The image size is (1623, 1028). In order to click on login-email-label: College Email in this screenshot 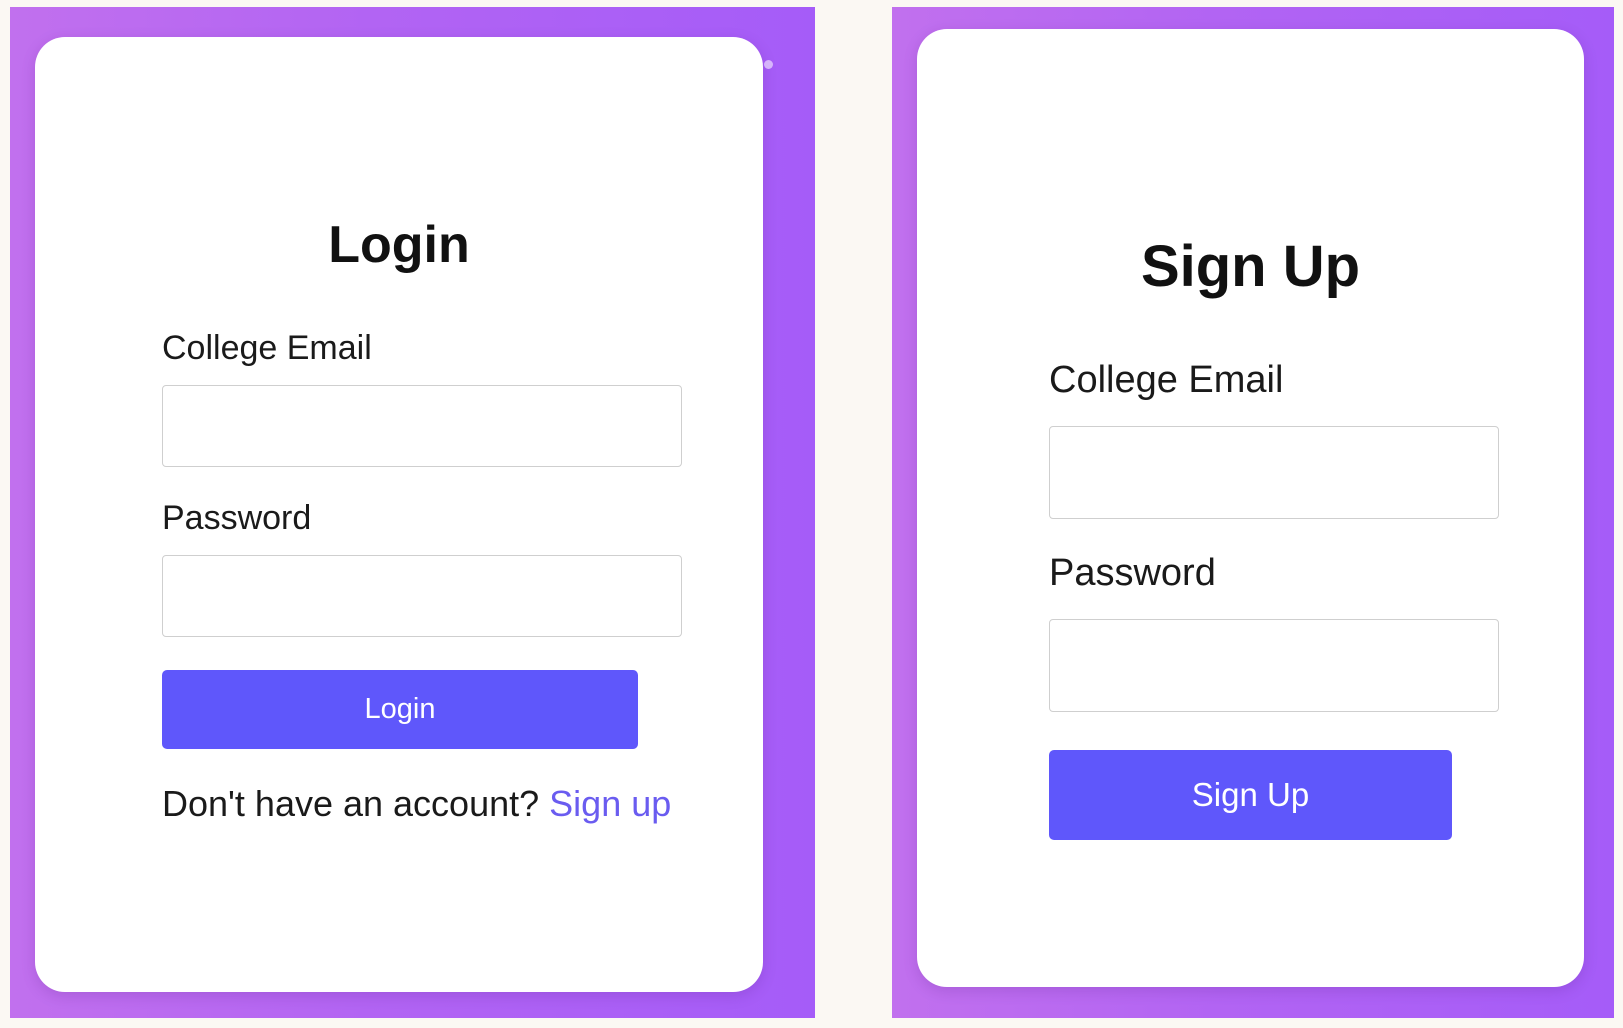, I will do `click(267, 348)`.